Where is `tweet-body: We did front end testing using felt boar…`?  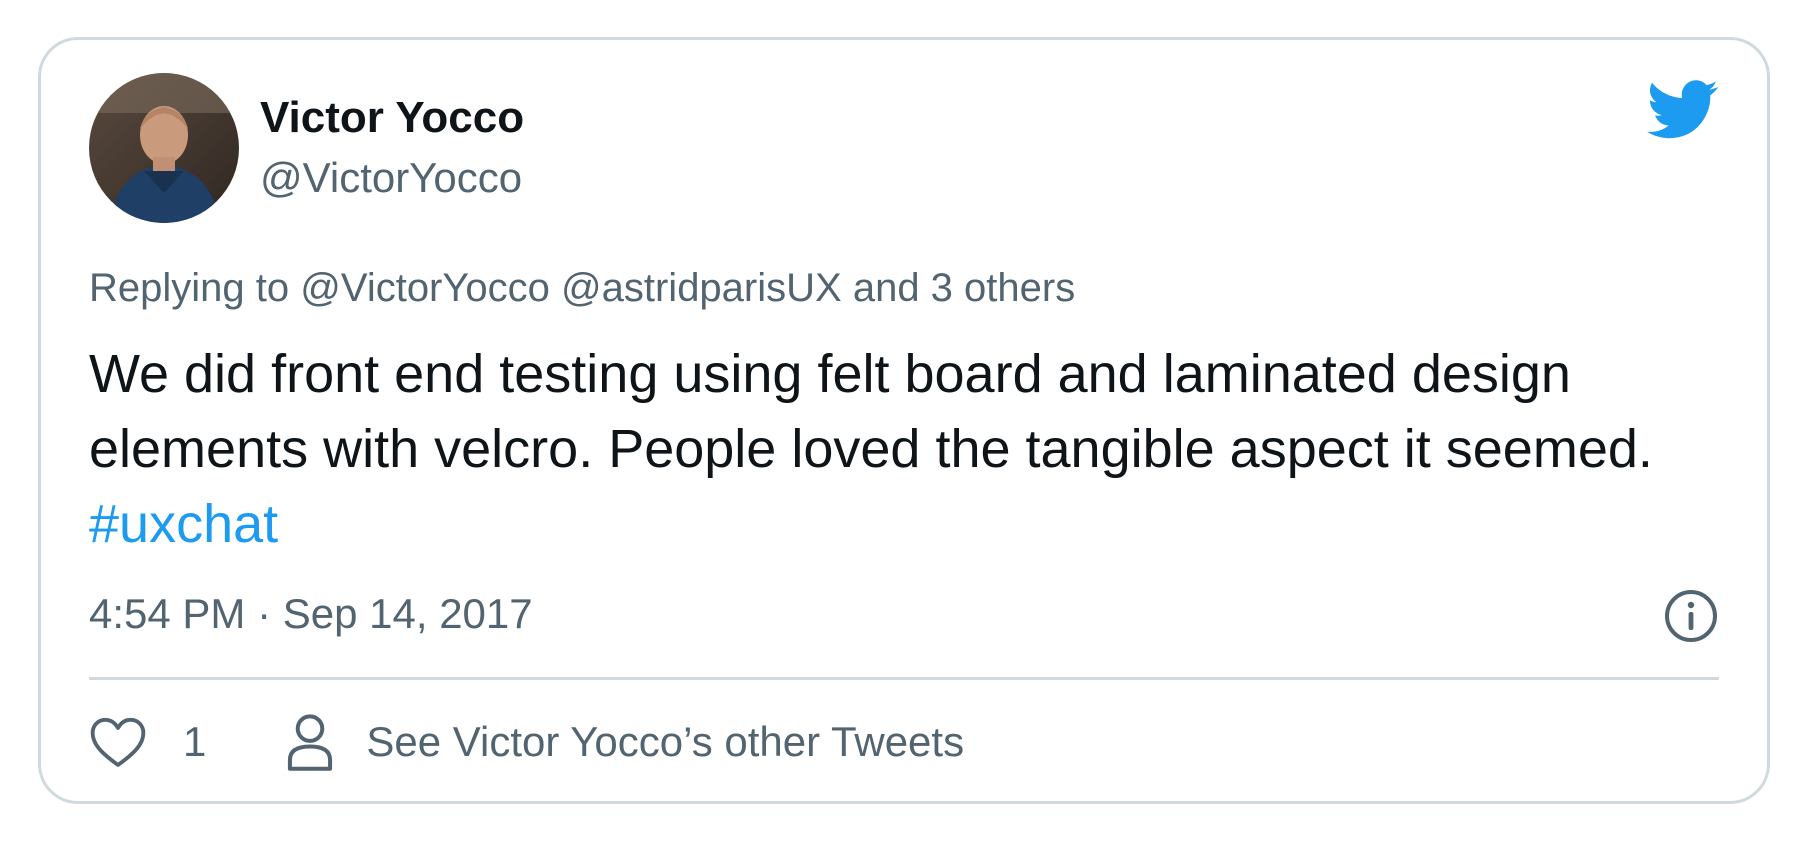 tweet-body: We did front end testing using felt boar… is located at coordinates (871, 411).